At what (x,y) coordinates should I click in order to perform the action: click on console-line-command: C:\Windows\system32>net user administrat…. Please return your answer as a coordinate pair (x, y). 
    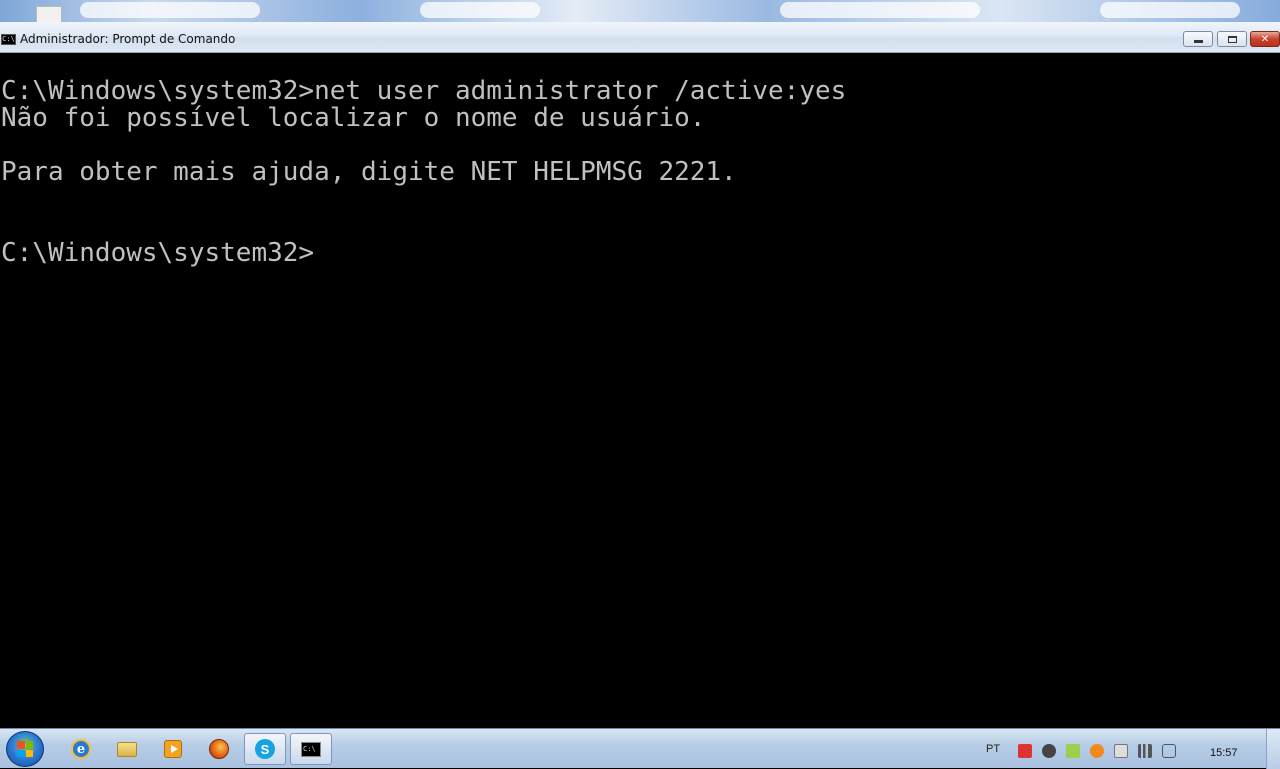
    Looking at the image, I should click on (424, 91).